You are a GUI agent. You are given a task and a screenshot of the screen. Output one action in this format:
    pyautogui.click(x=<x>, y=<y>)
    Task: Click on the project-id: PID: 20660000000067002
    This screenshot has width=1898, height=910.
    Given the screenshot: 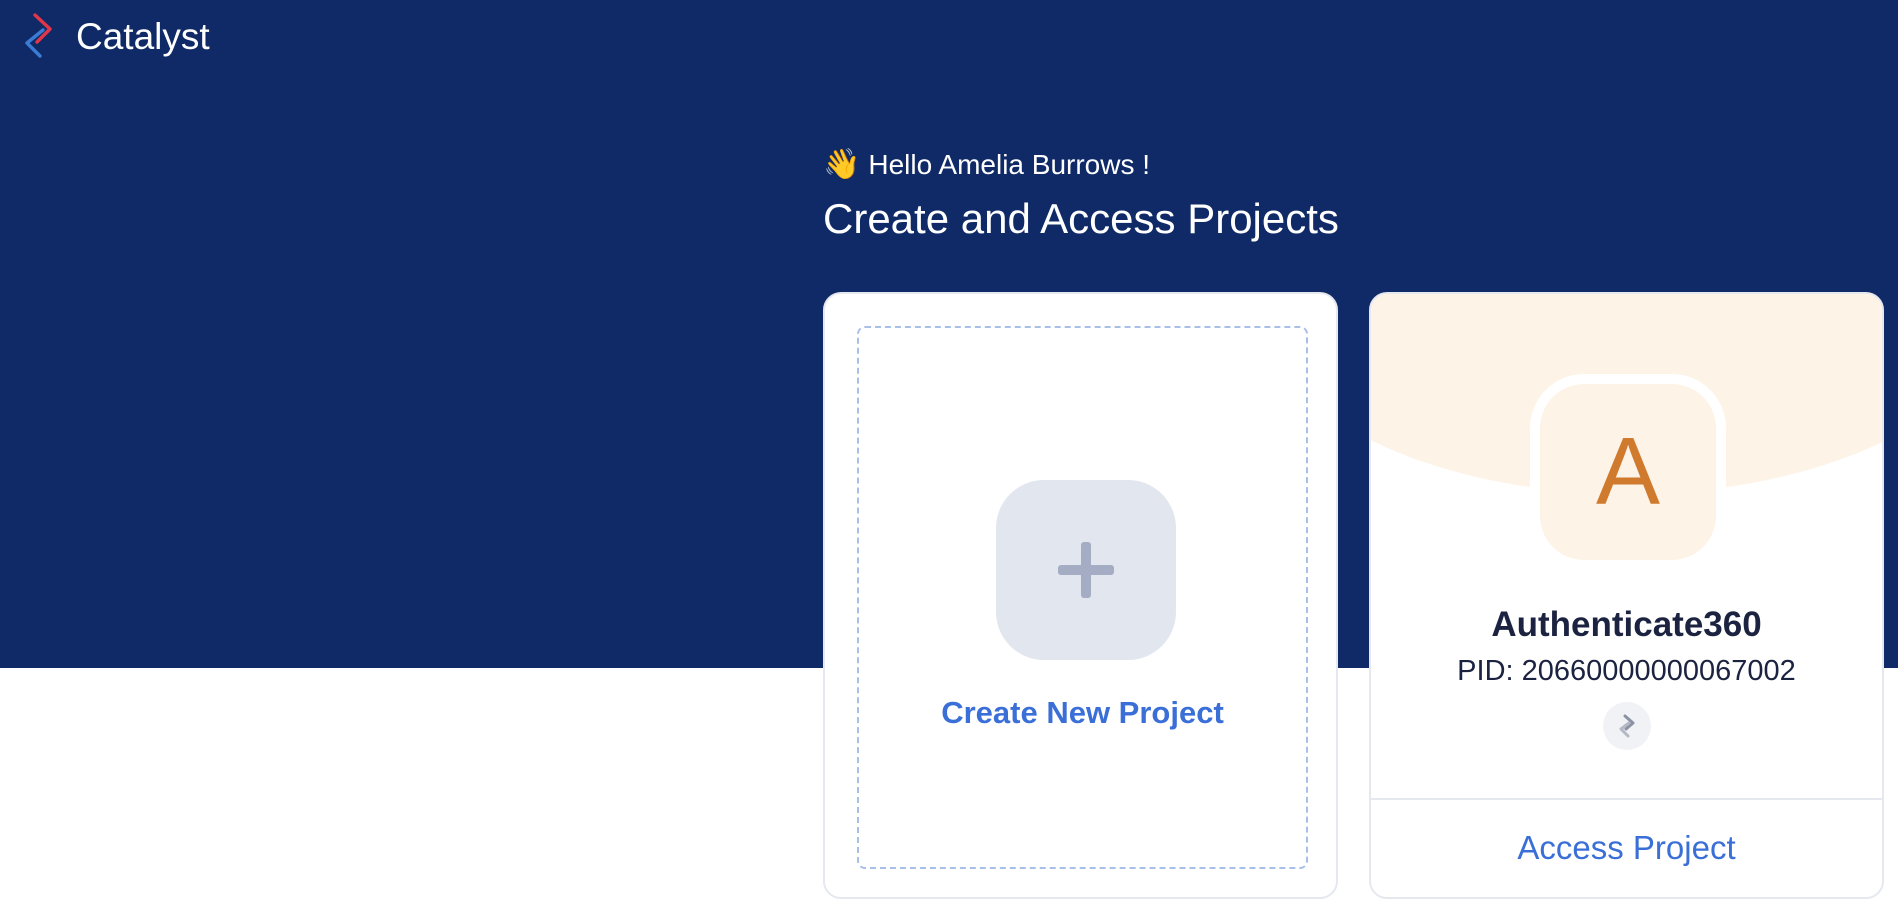 What is the action you would take?
    pyautogui.click(x=1626, y=671)
    